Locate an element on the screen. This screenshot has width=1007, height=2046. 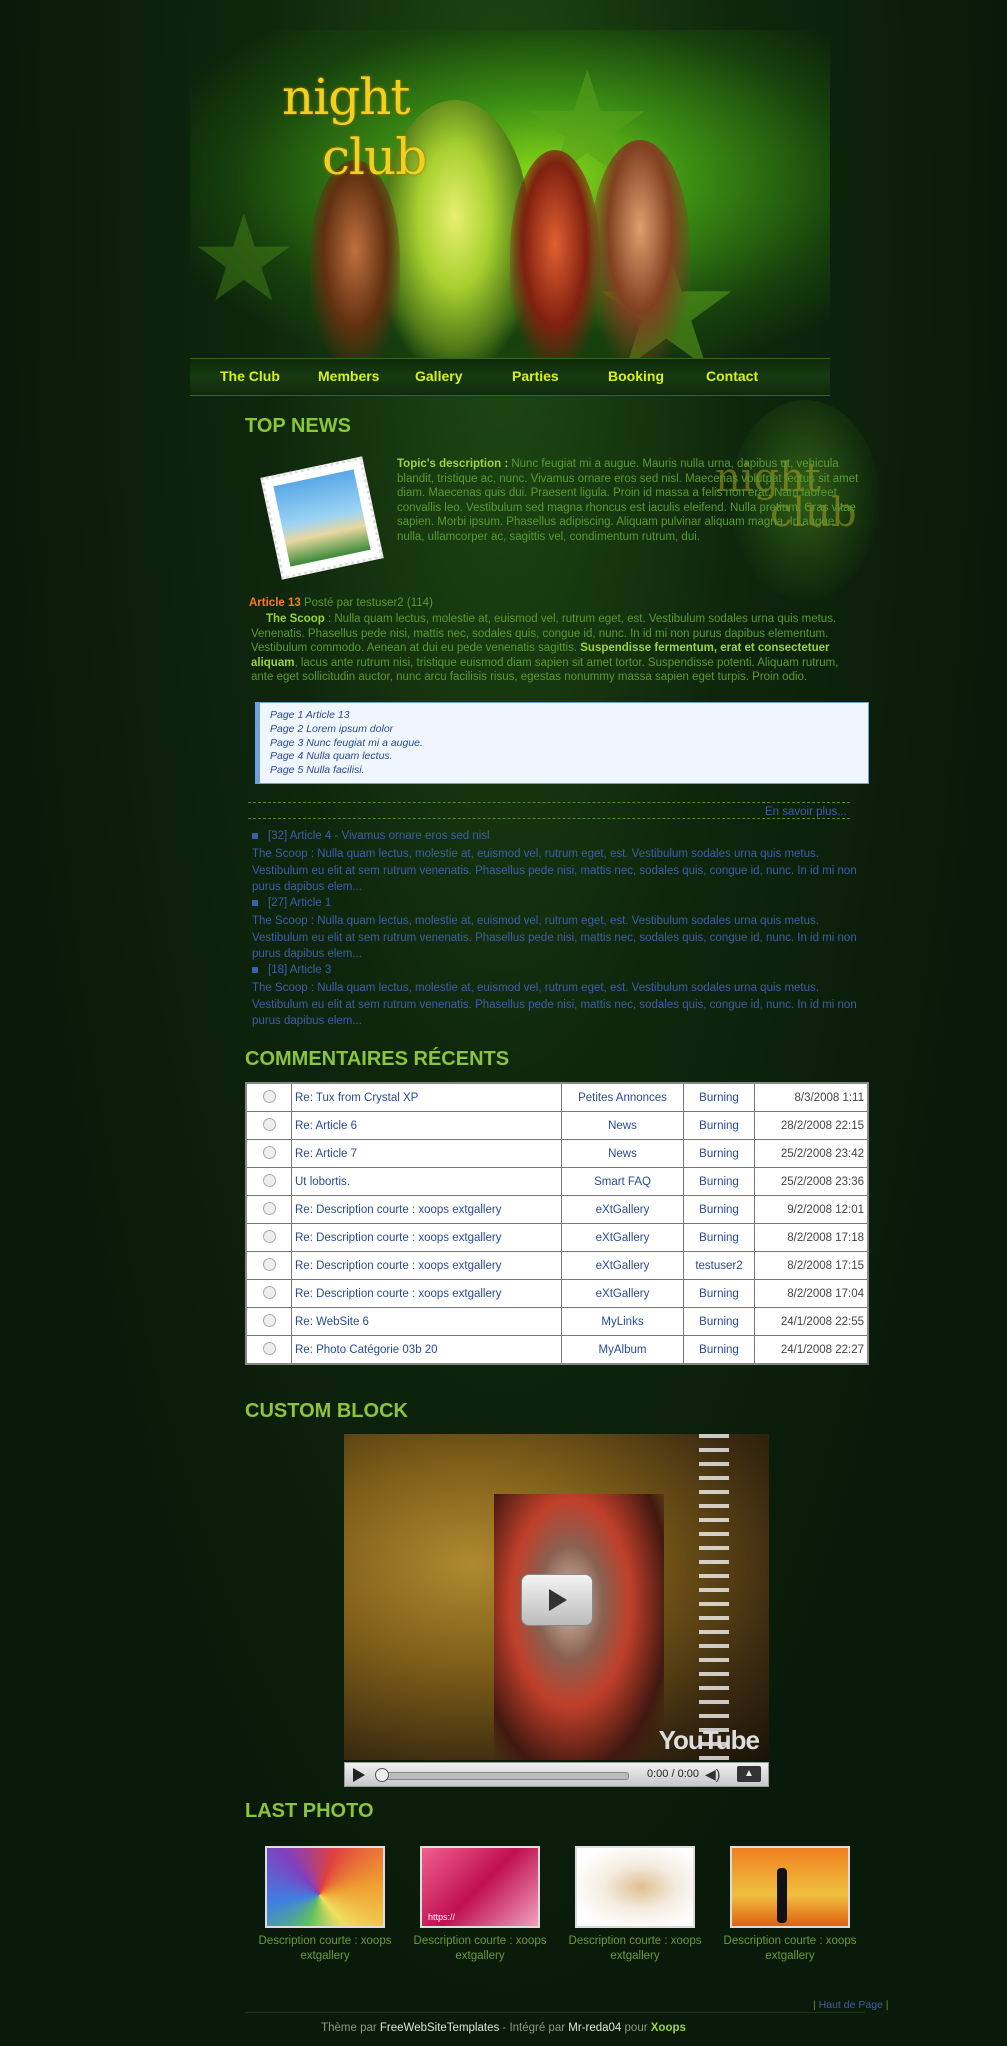
page-link: Page 5 Nulla facilisi. is located at coordinates (564, 771).